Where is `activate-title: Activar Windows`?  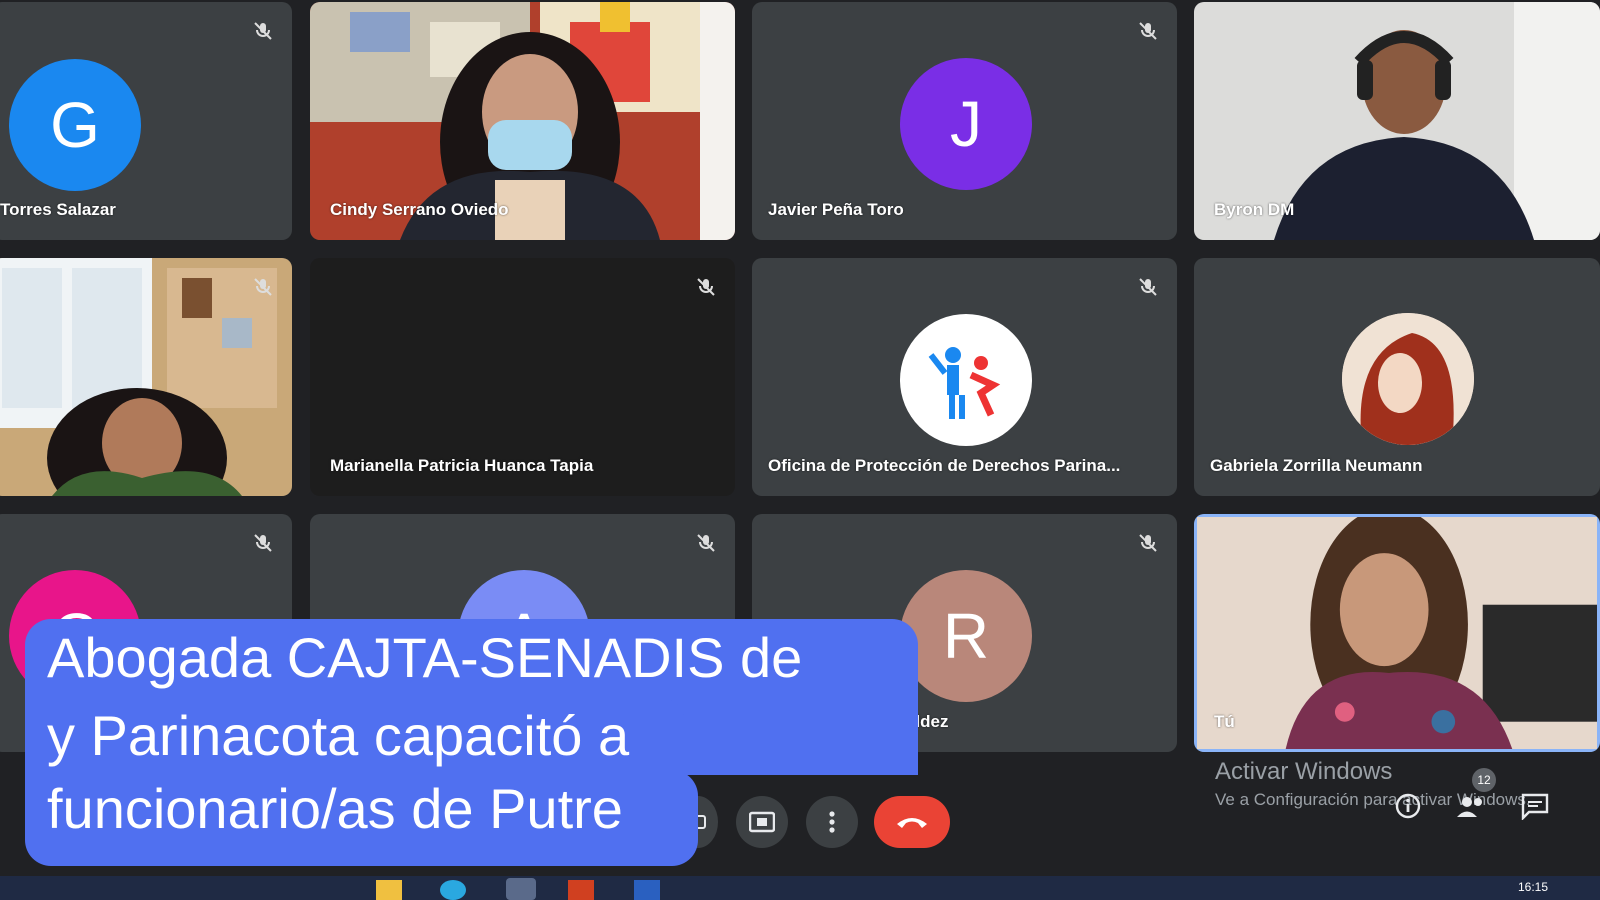
activate-title: Activar Windows is located at coordinates (1304, 771).